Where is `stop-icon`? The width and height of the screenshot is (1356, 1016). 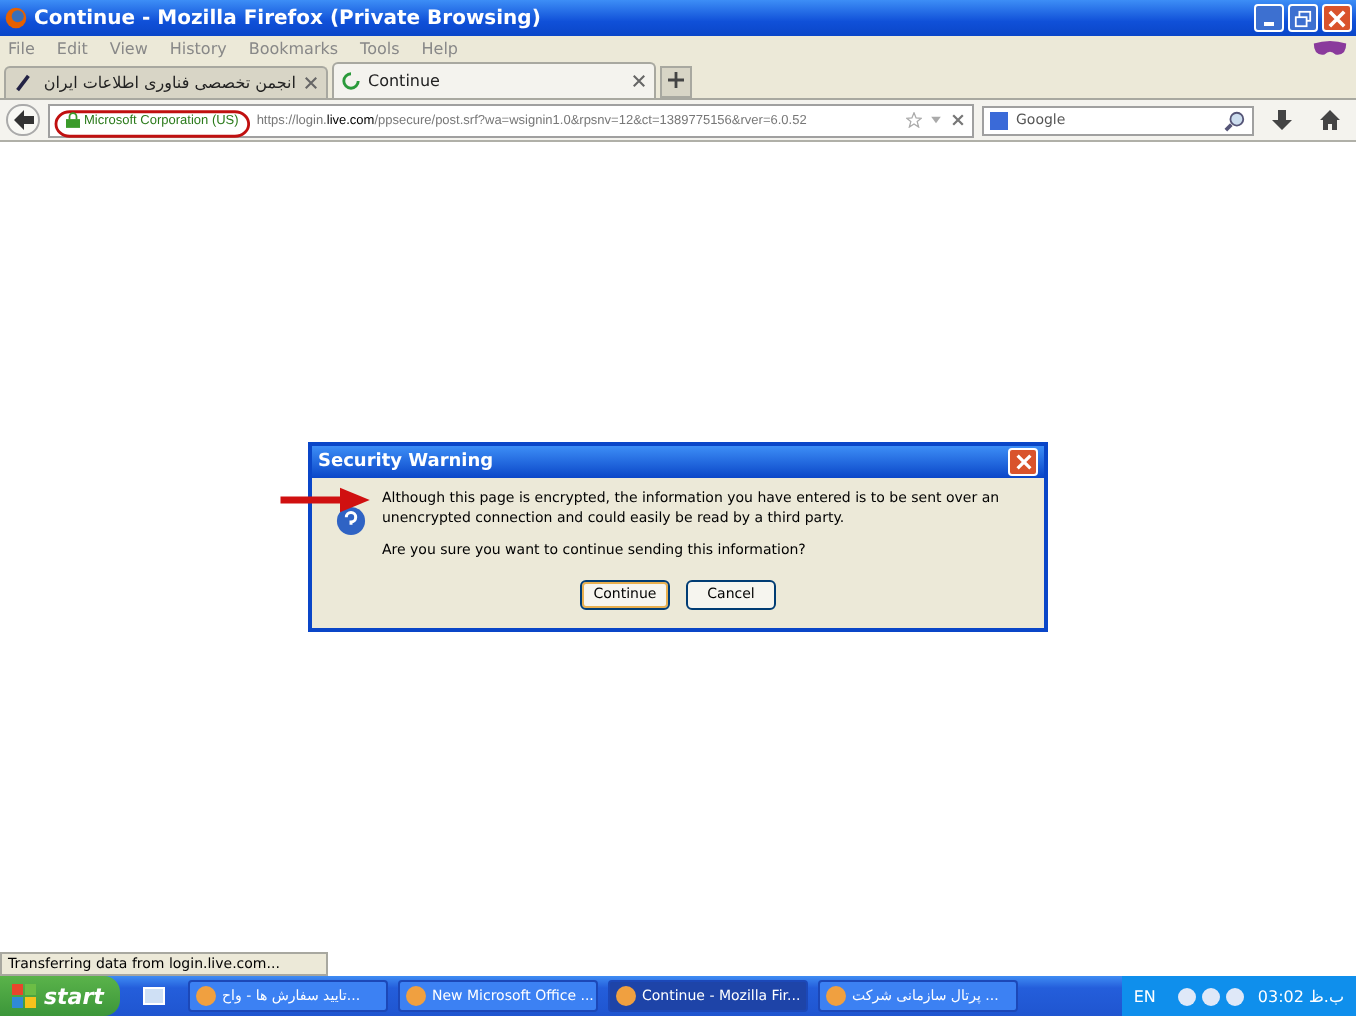
stop-icon is located at coordinates (958, 120).